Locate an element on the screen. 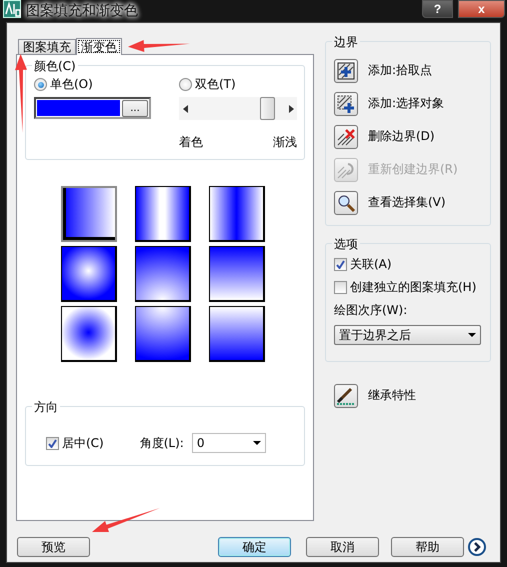  boundary-label: 添加:拾取点 is located at coordinates (400, 70).